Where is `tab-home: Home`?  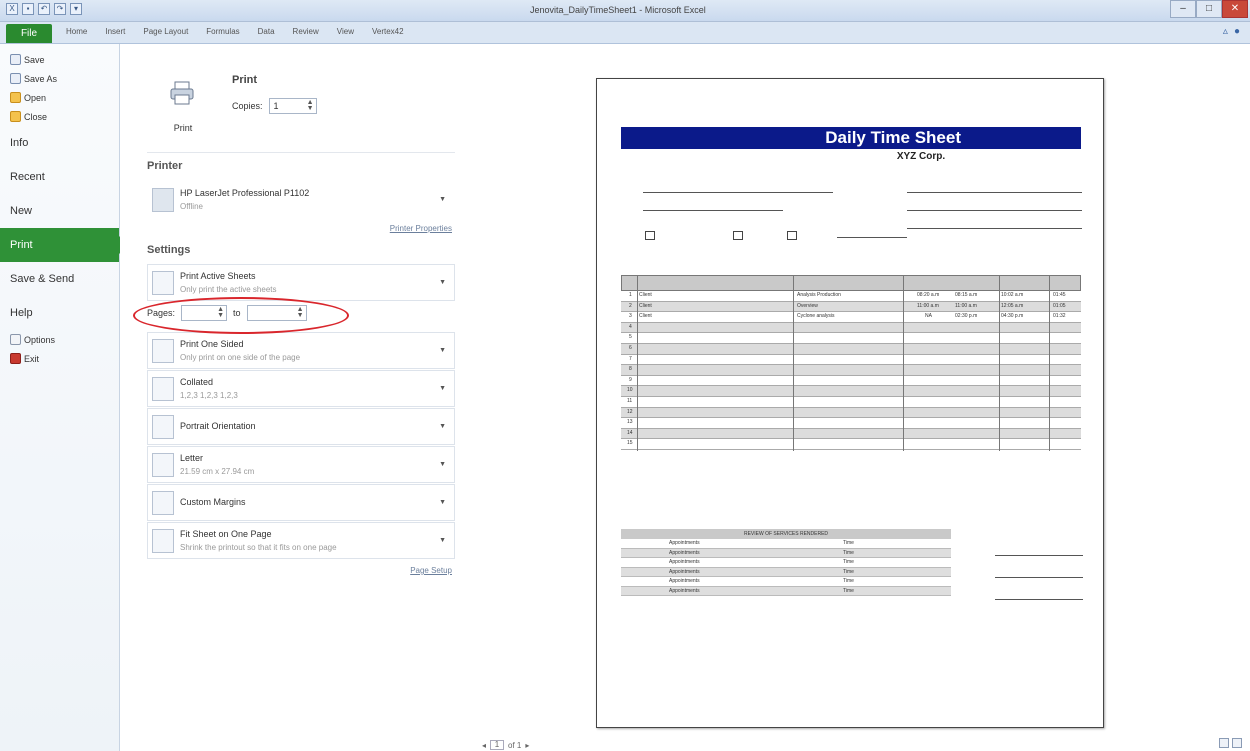 tab-home: Home is located at coordinates (76, 31).